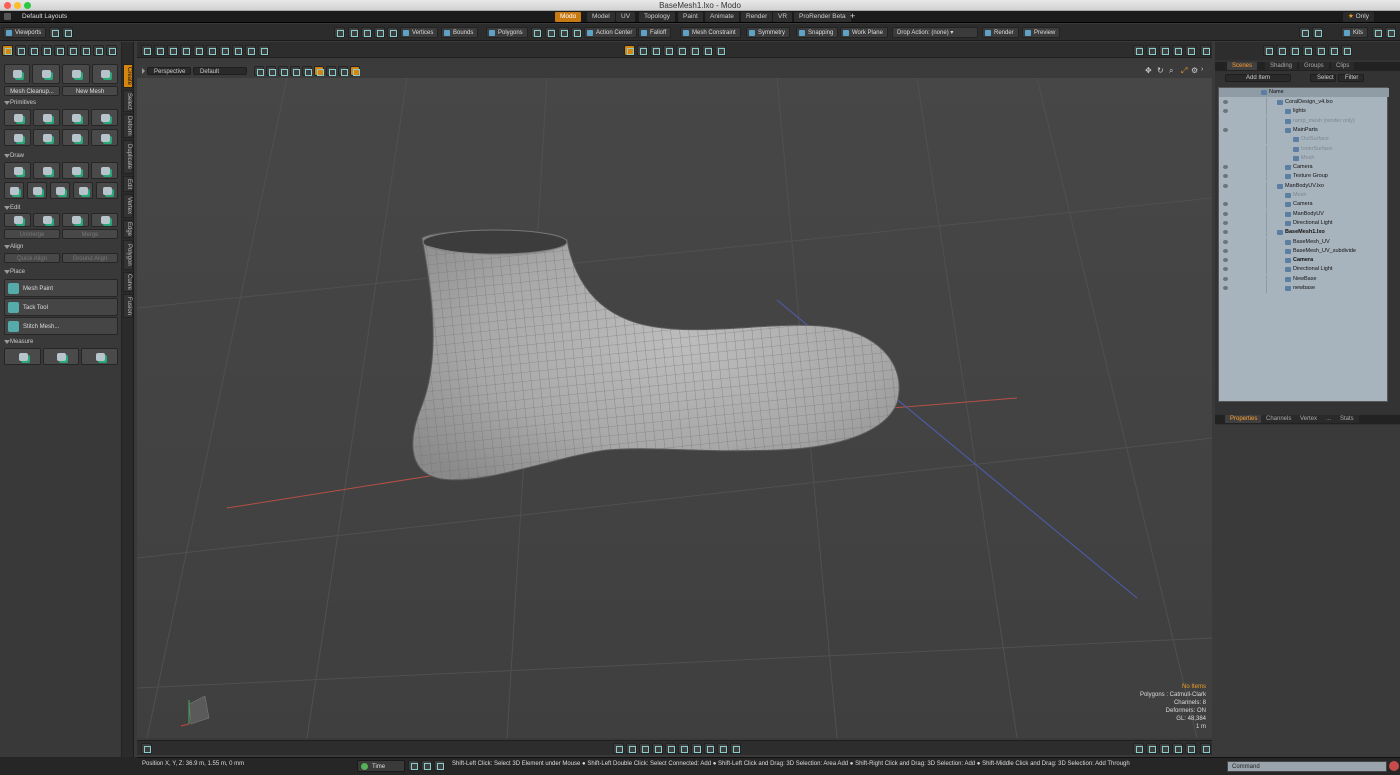 The width and height of the screenshot is (1400, 775). What do you see at coordinates (75, 117) in the screenshot?
I see `capsule-primitive-button` at bounding box center [75, 117].